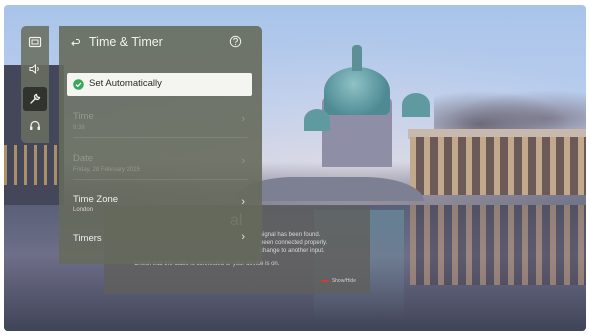 The image size is (590, 335). I want to click on date-setting: Date Friday, 28 February 2025 ›, so click(160, 163).